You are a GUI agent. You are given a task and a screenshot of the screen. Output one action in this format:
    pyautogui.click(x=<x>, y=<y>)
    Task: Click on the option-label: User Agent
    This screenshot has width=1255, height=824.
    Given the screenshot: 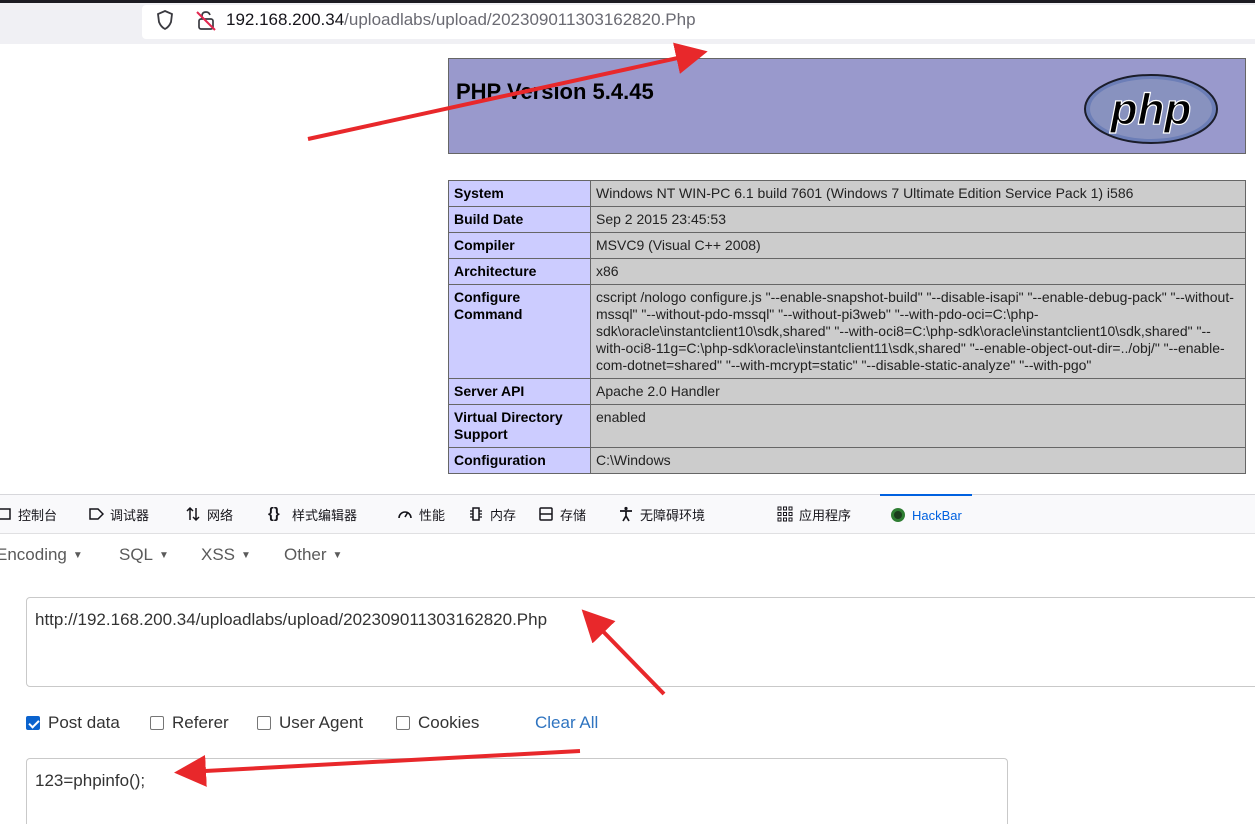 What is the action you would take?
    pyautogui.click(x=321, y=722)
    